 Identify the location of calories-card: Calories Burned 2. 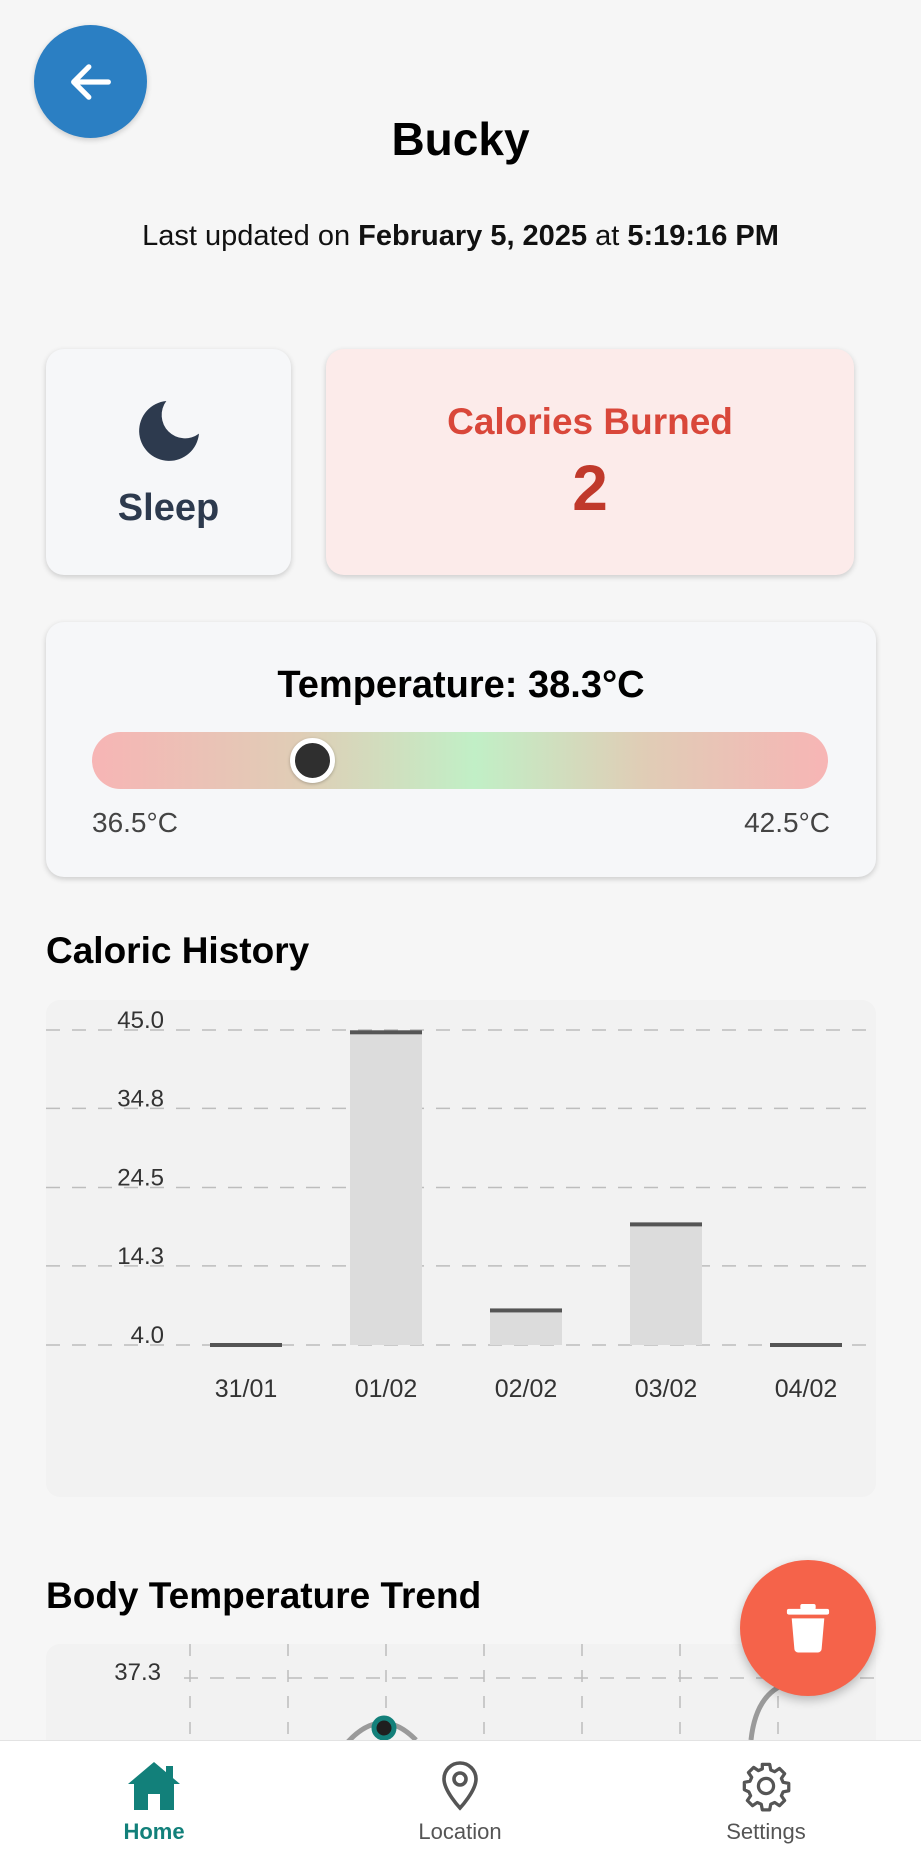
(590, 462).